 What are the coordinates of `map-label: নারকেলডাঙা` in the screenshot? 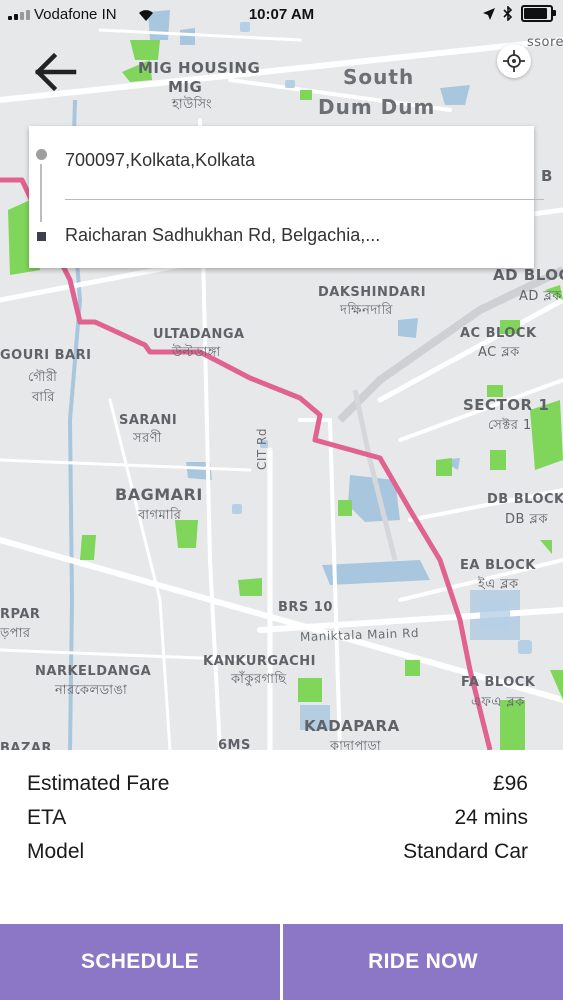 It's located at (91, 690).